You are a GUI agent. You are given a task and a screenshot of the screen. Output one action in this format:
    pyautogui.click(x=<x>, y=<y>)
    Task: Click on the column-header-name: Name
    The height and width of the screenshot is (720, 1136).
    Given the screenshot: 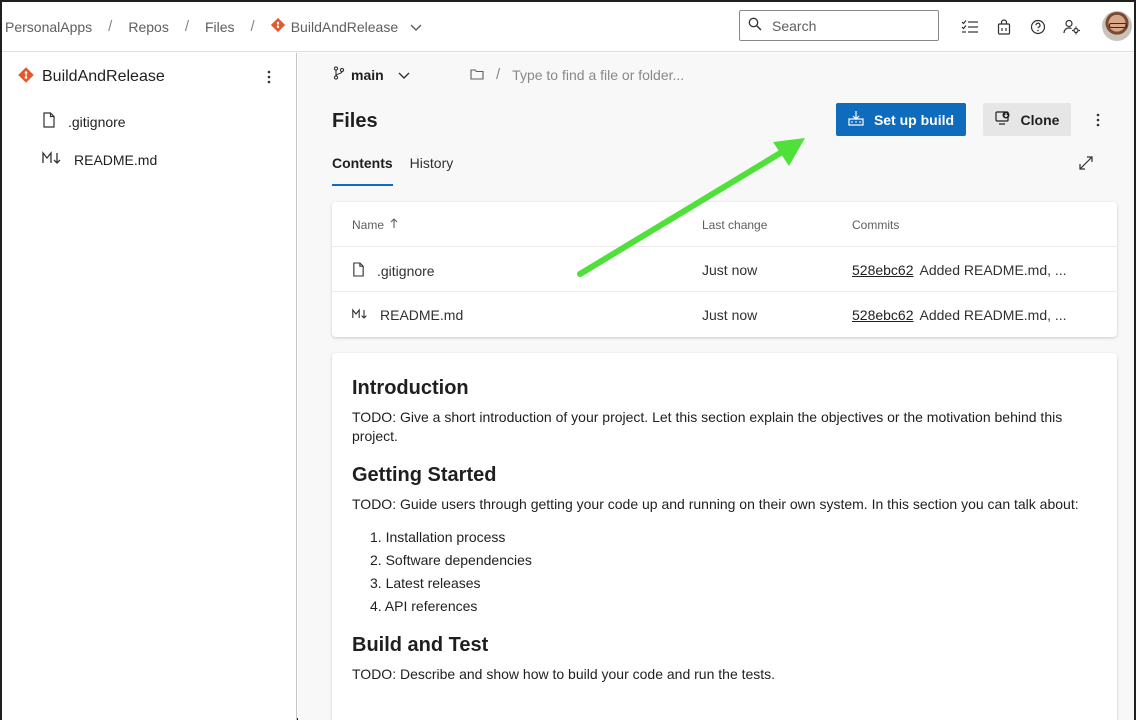 What is the action you would take?
    pyautogui.click(x=375, y=225)
    